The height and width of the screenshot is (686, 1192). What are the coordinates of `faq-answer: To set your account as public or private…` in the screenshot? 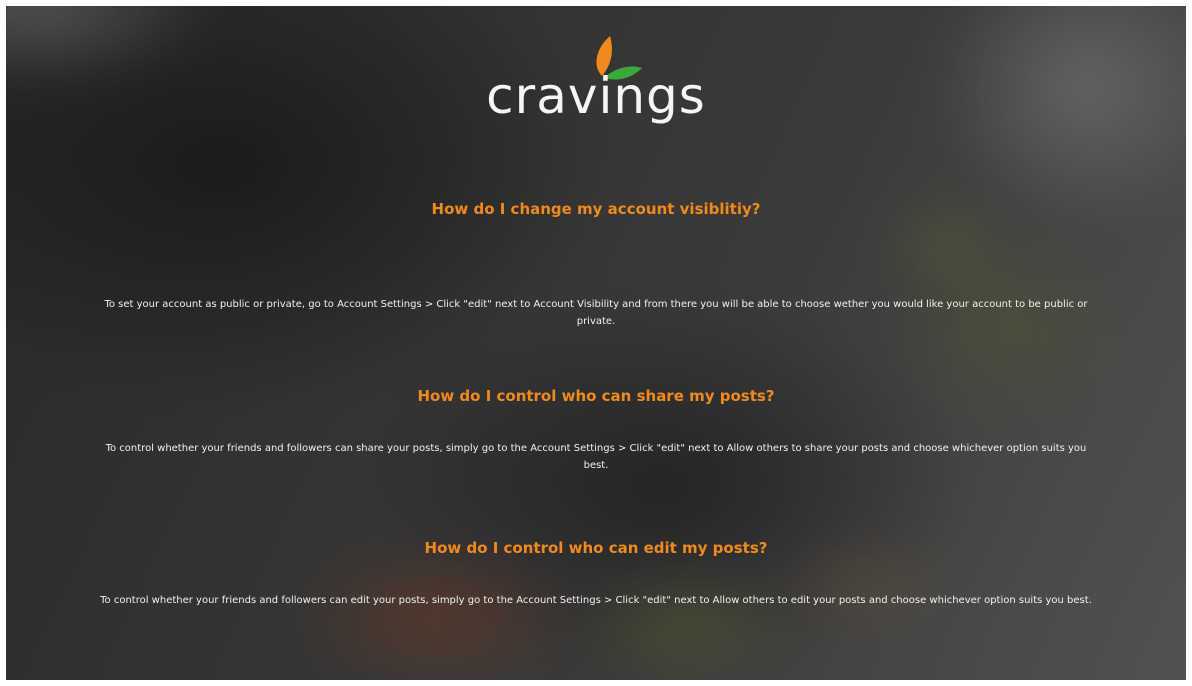 It's located at (596, 313).